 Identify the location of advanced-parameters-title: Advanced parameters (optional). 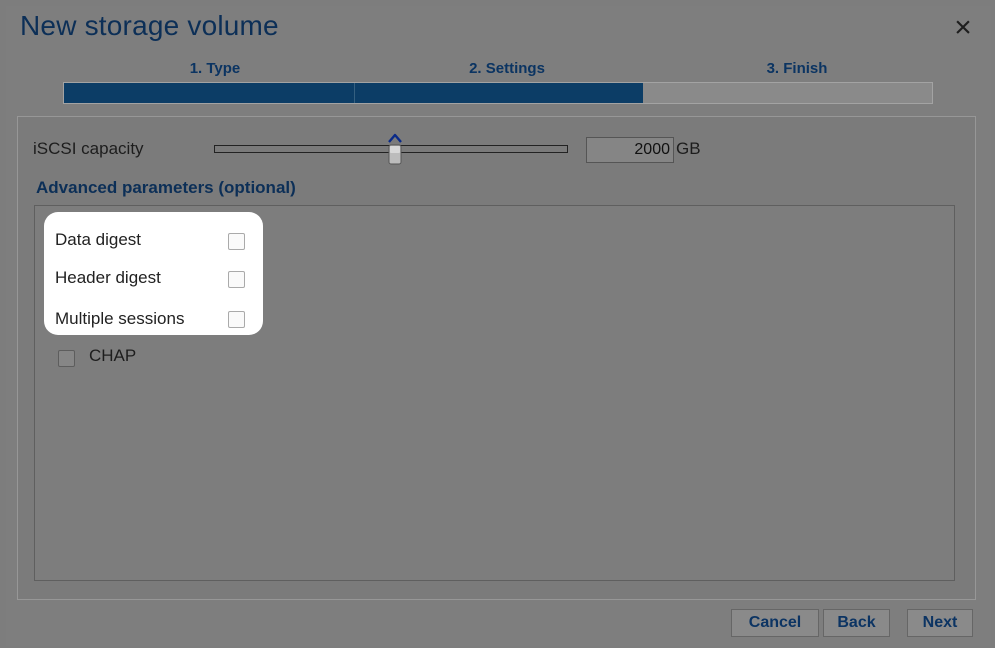
(166, 187).